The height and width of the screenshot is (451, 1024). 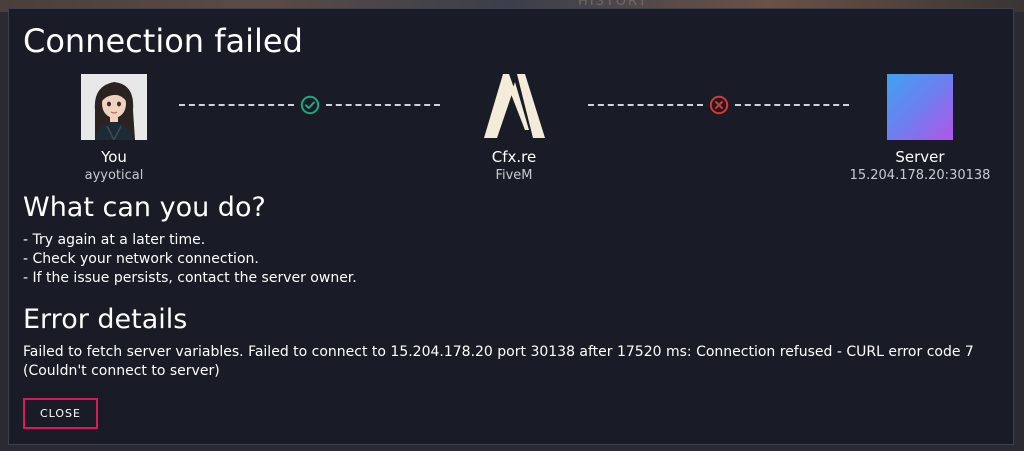 I want to click on check-circle-icon, so click(x=309, y=105).